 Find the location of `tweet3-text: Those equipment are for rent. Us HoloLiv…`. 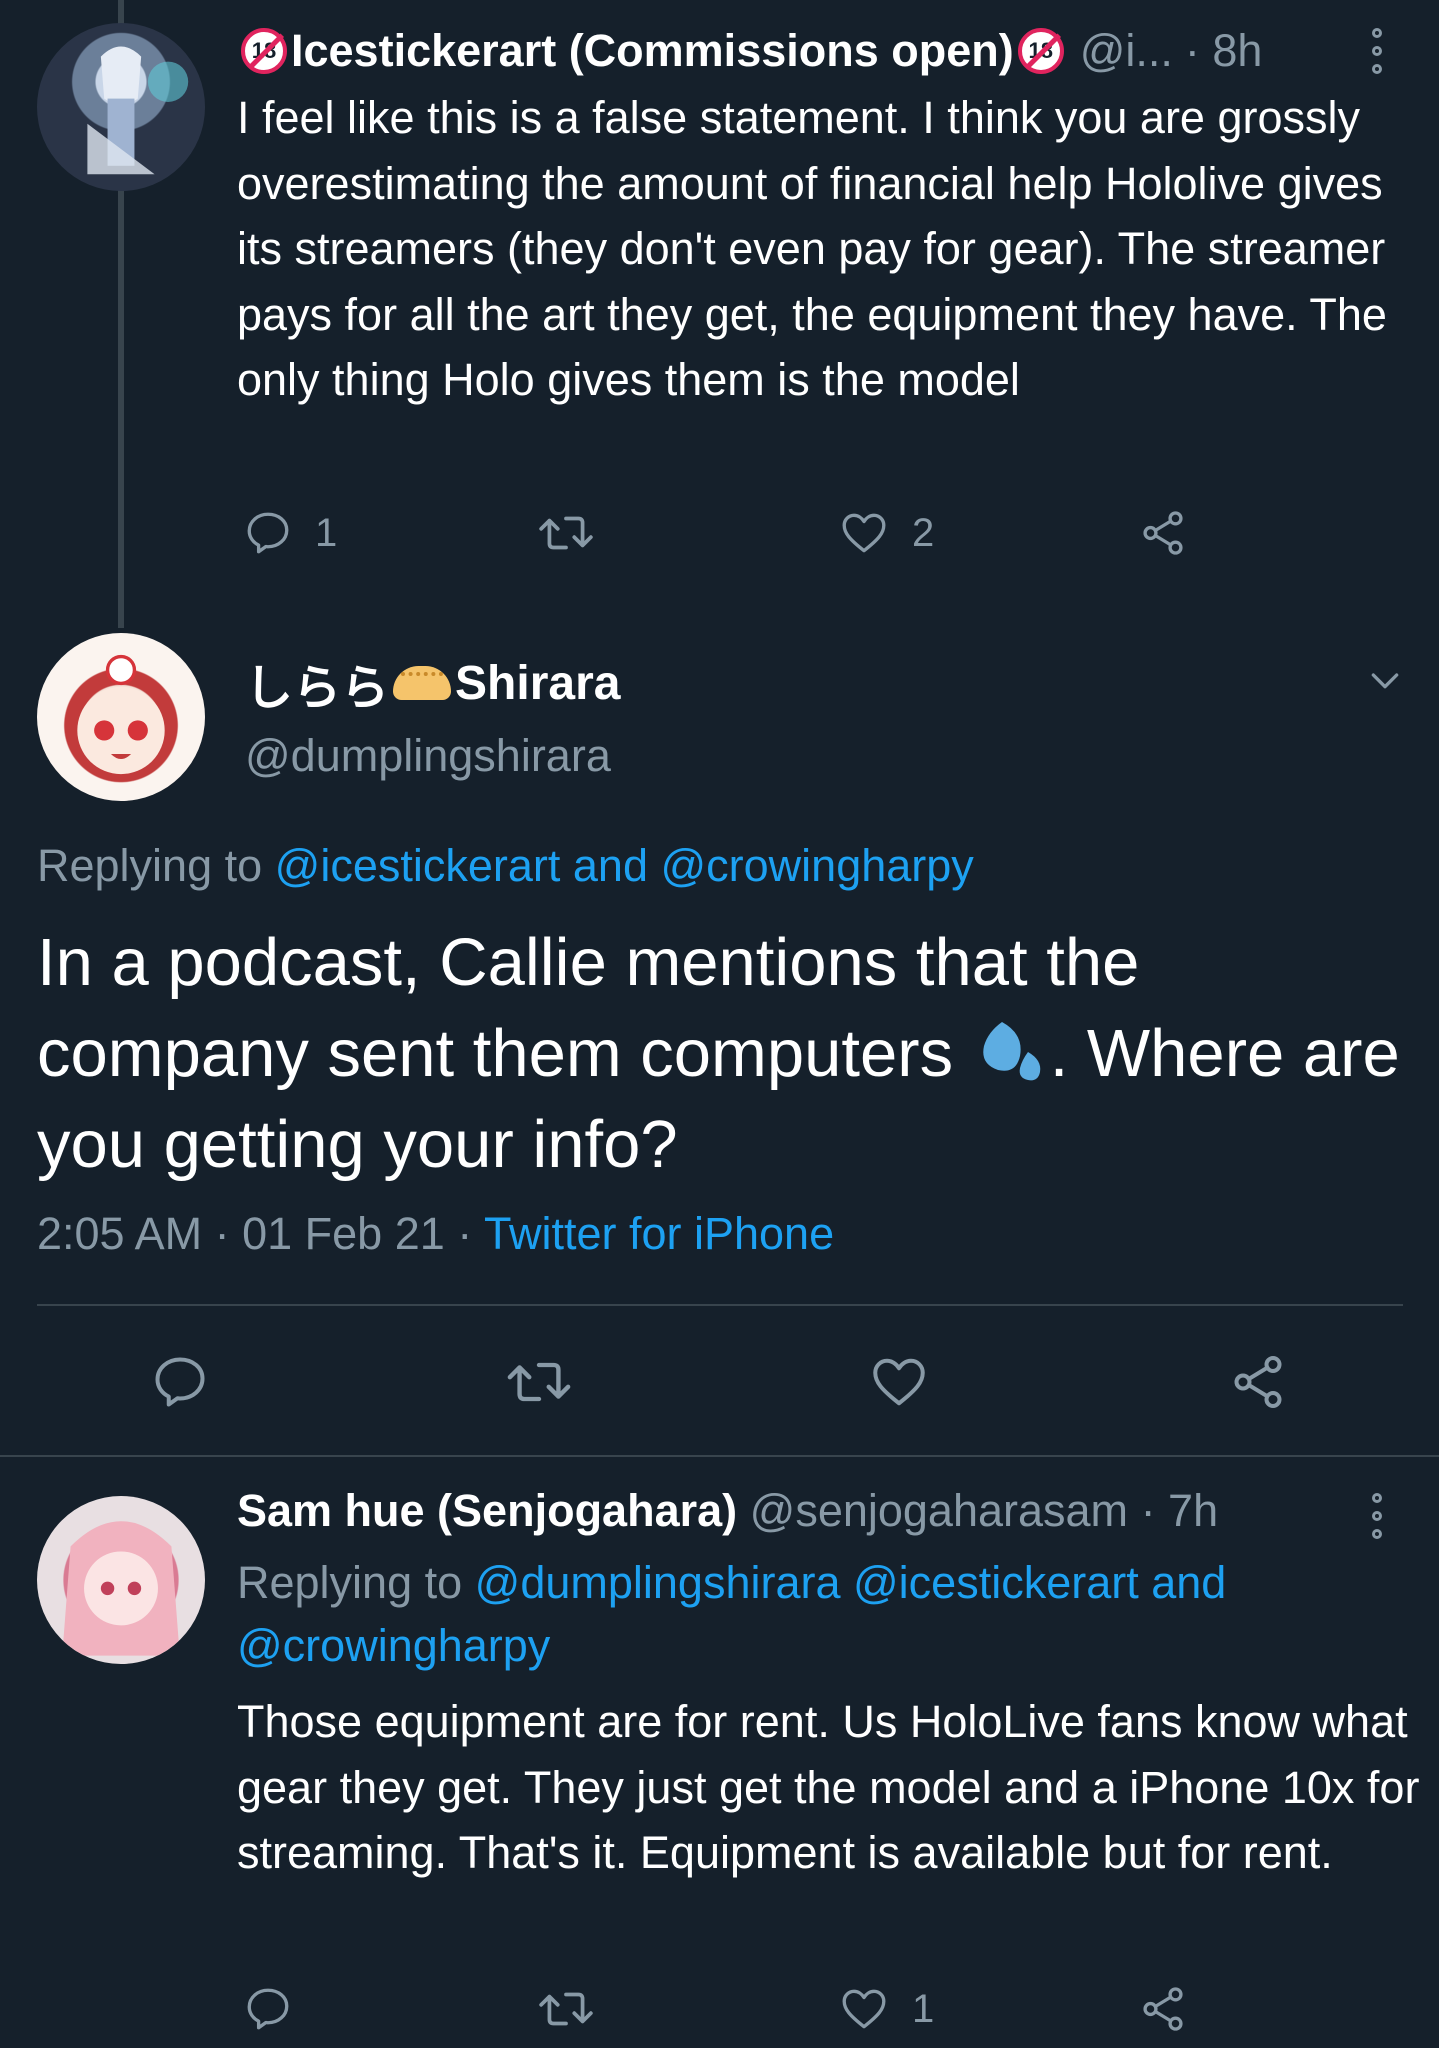

tweet3-text: Those equipment are for rent. Us HoloLiv… is located at coordinates (828, 1787).